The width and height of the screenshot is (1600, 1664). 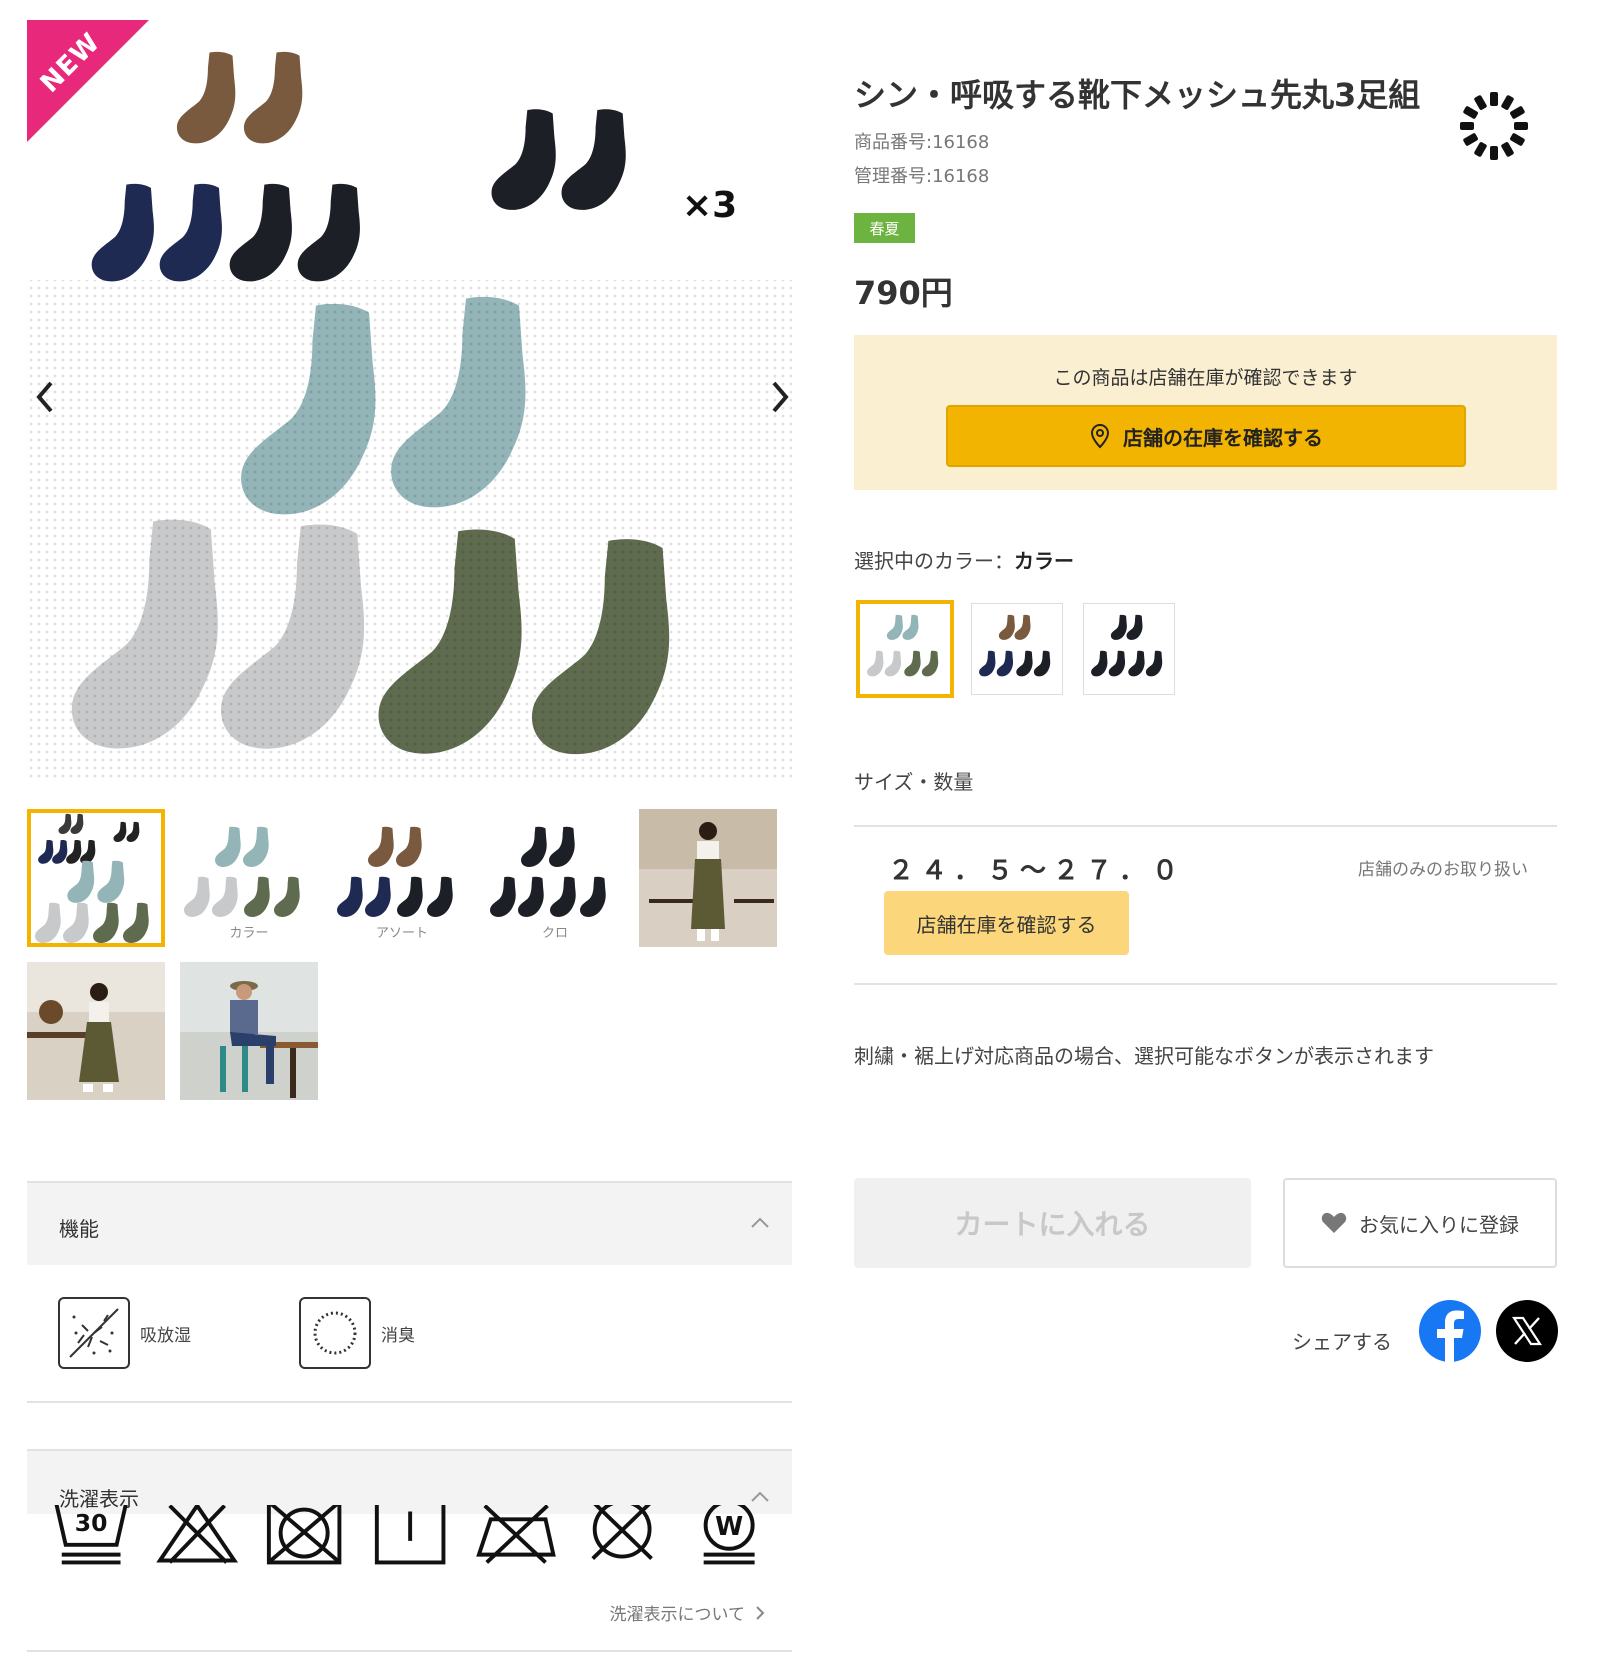 I want to click on carousel-prev-button, so click(x=45, y=397).